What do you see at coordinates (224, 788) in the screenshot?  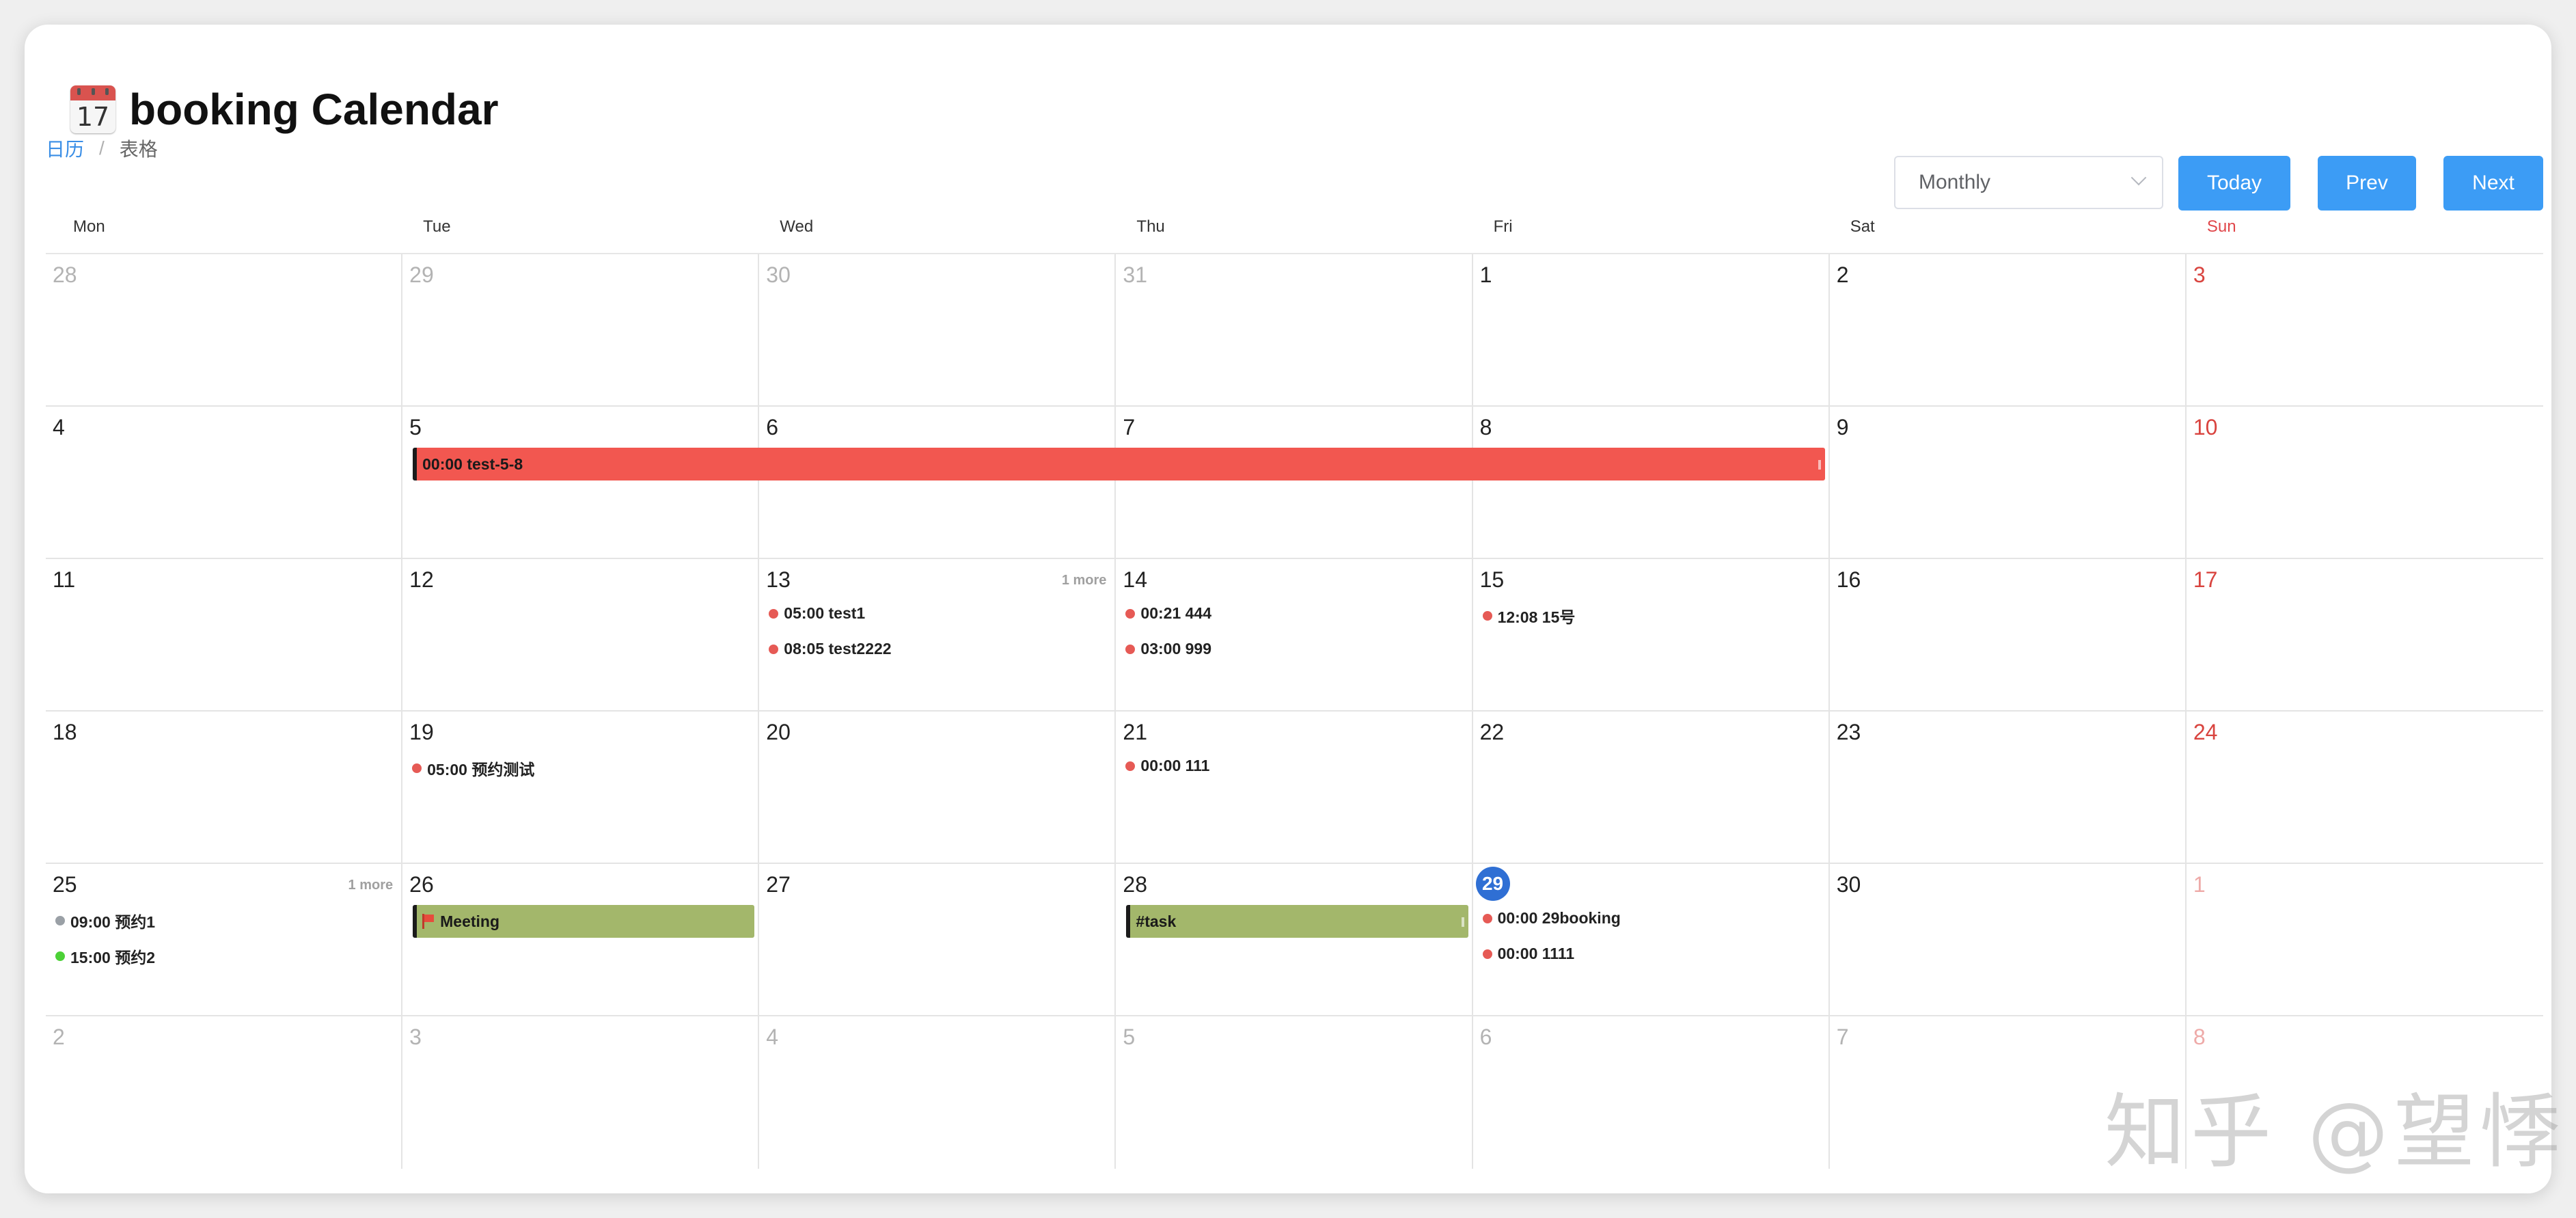 I see `day-cell: 18` at bounding box center [224, 788].